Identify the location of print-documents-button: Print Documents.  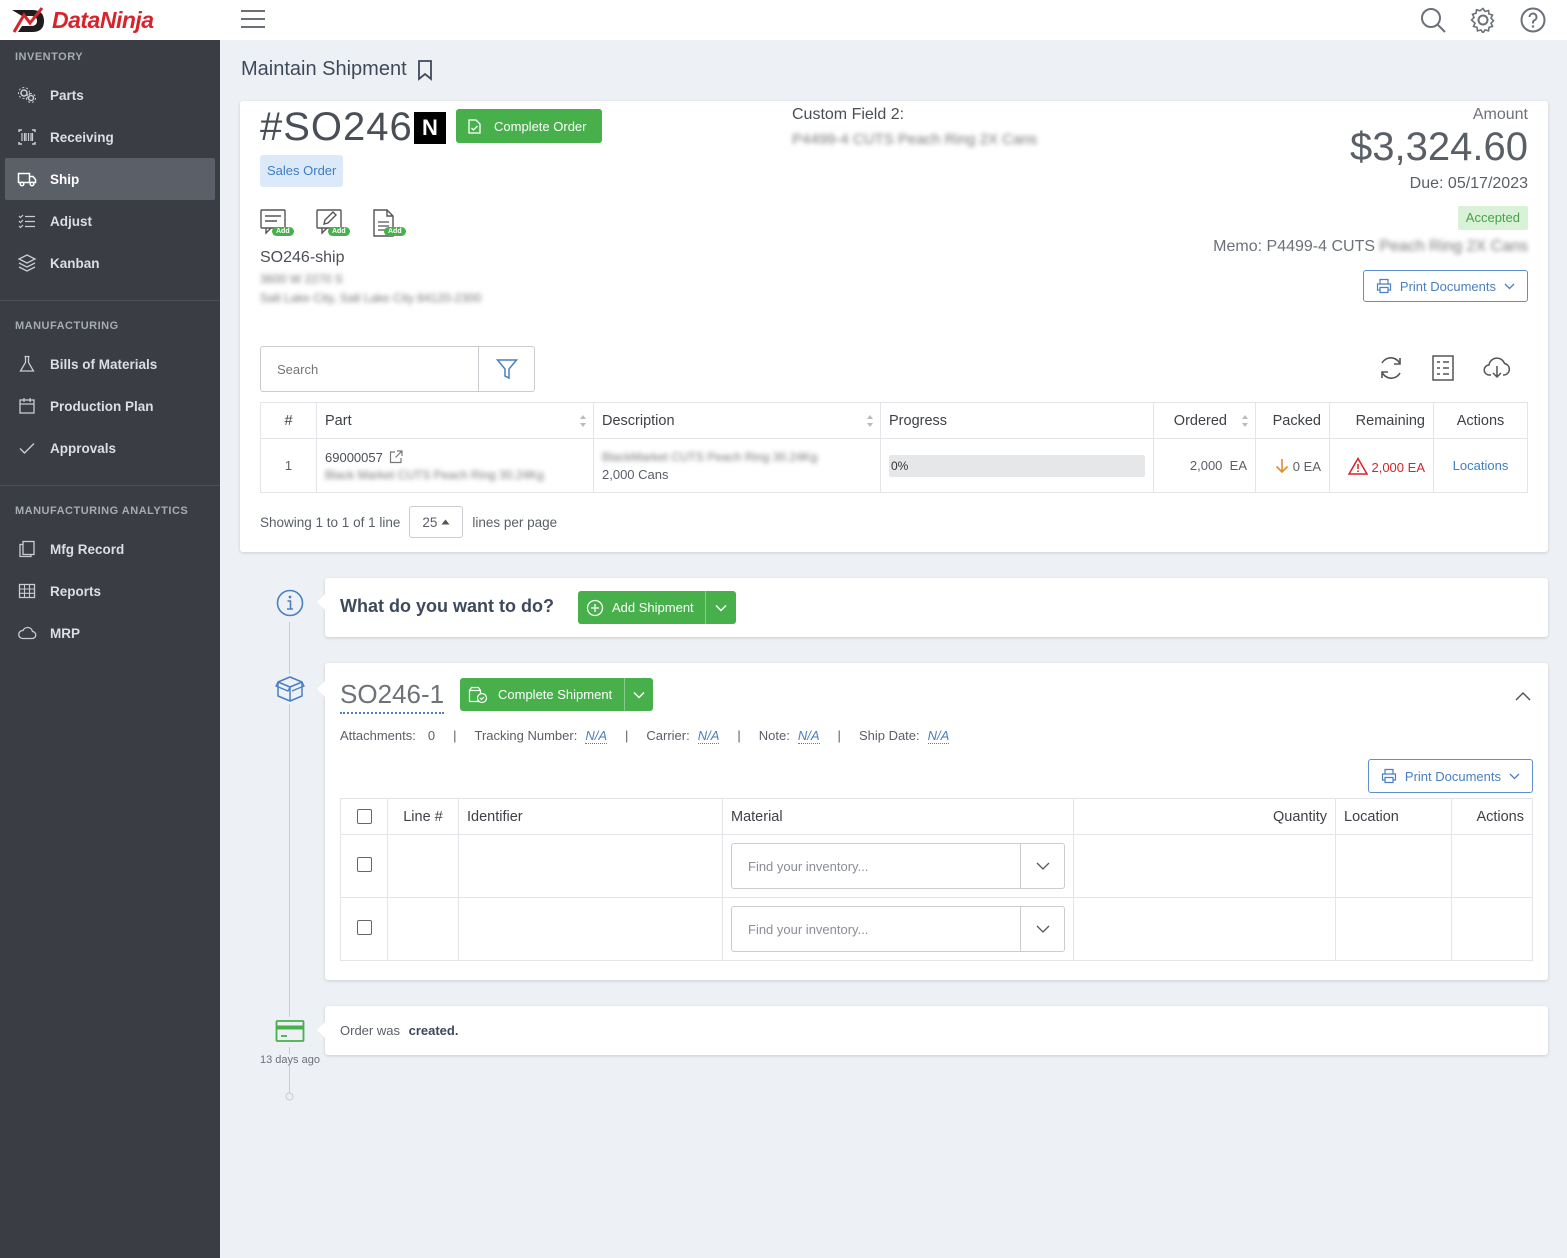
(1445, 286).